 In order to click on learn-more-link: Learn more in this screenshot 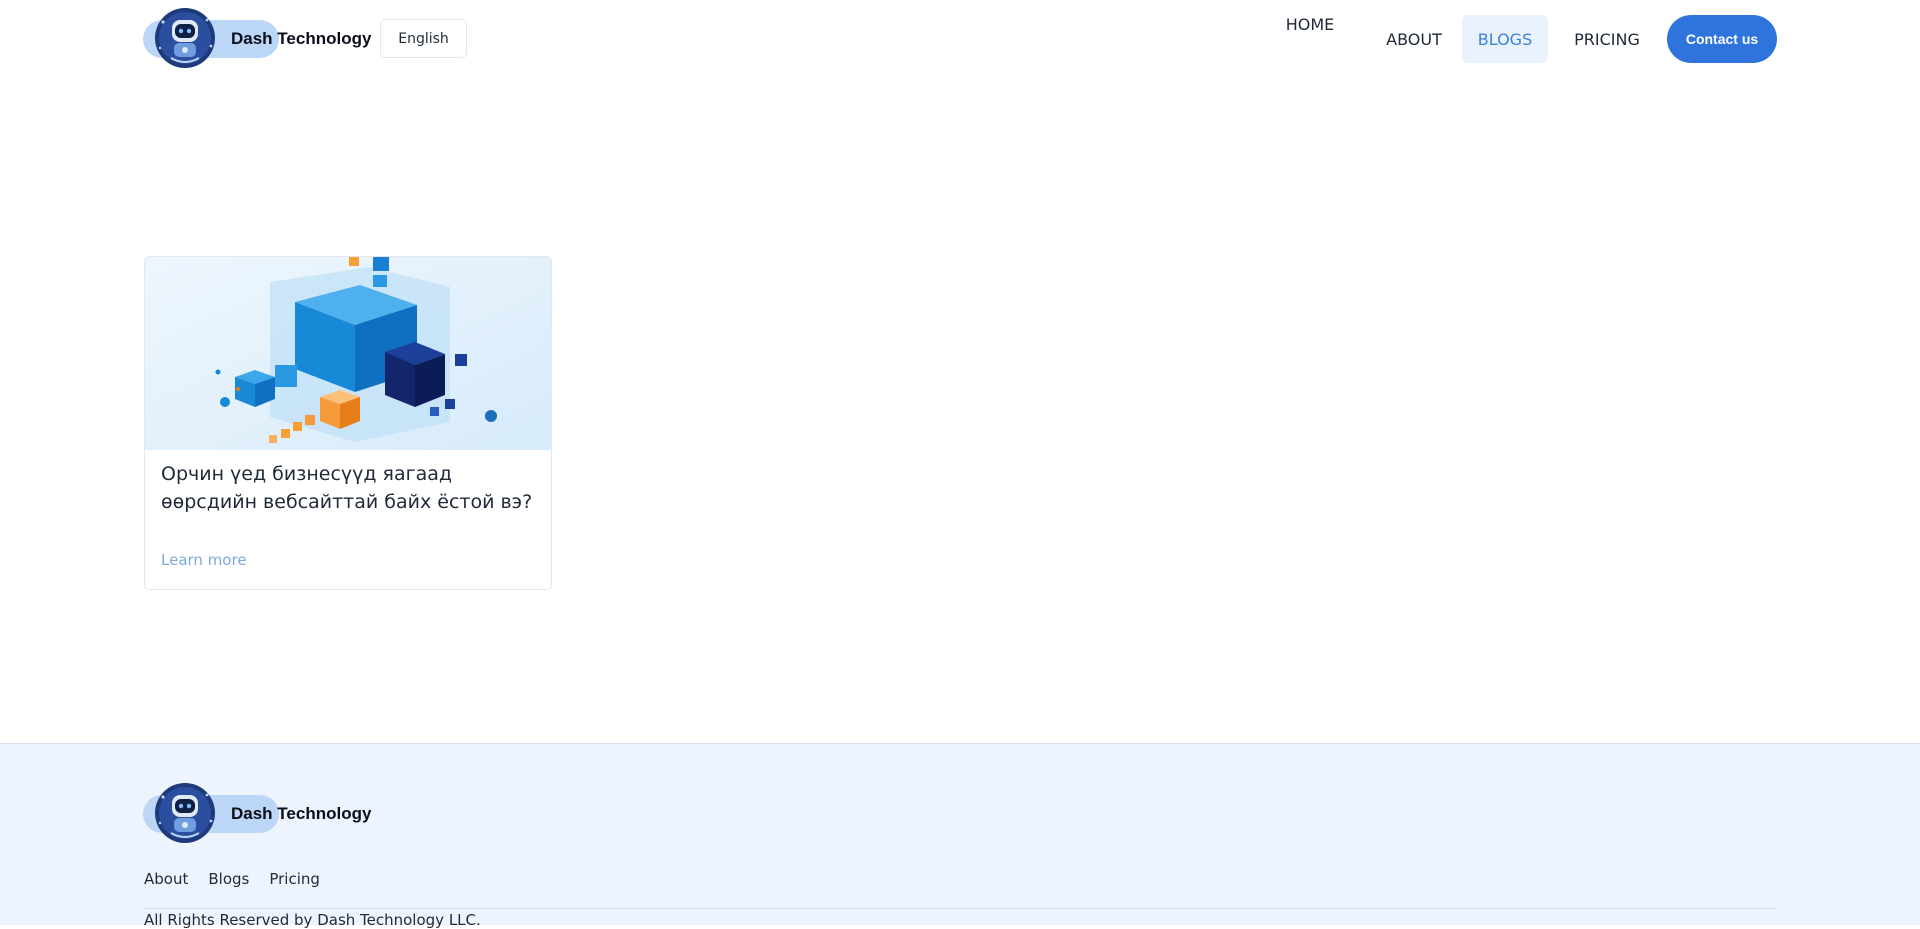, I will do `click(204, 560)`.